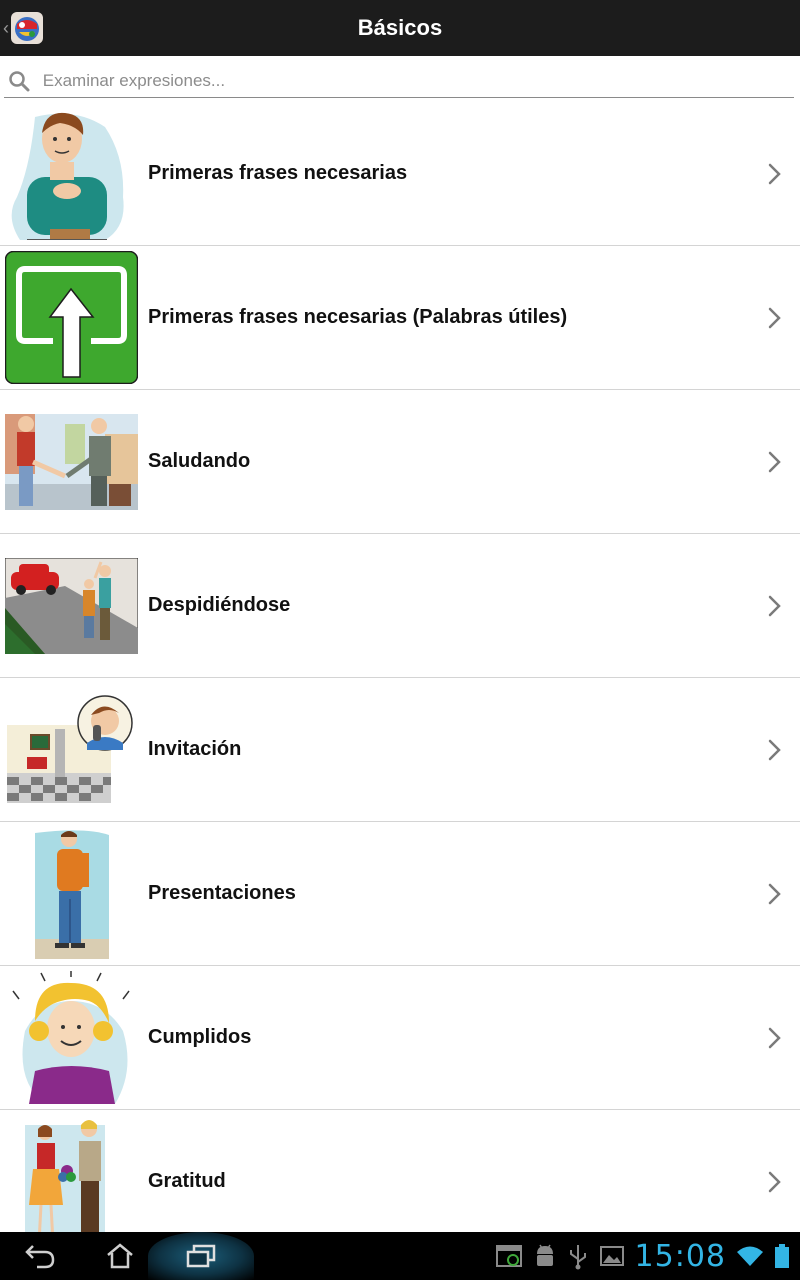  Describe the element at coordinates (71, 1037) in the screenshot. I see `smiling-woman-illustration` at that location.